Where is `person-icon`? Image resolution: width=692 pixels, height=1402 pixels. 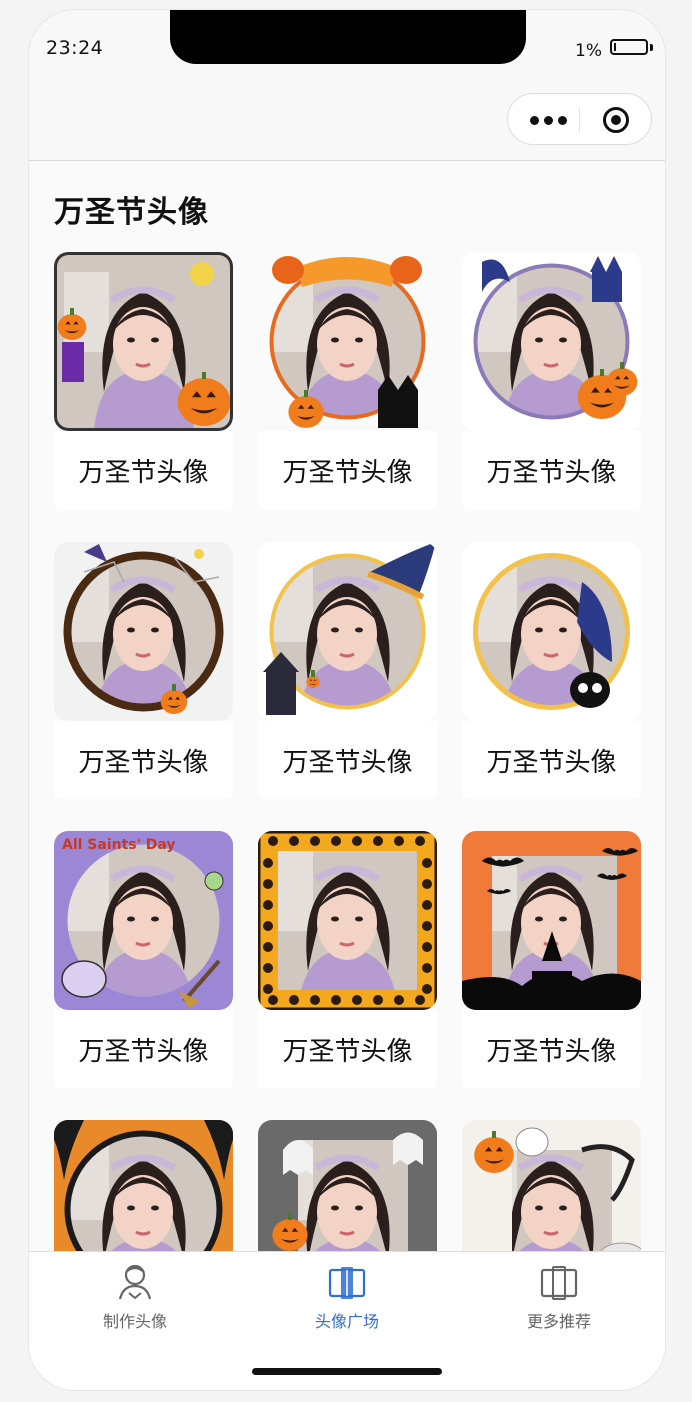 person-icon is located at coordinates (135, 1282).